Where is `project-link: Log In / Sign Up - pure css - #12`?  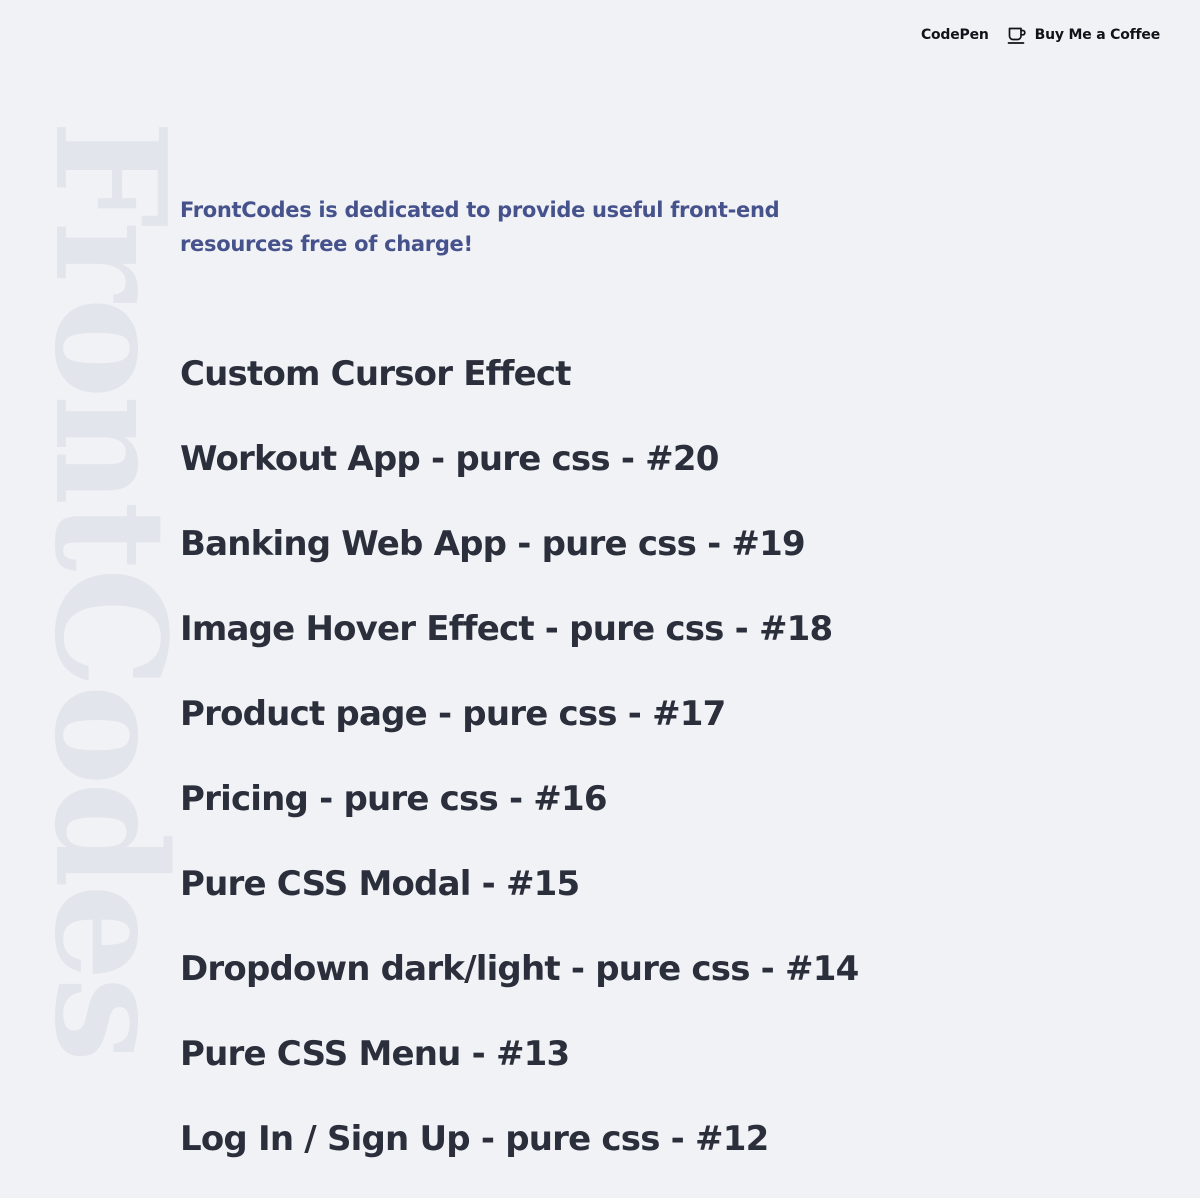 project-link: Log In / Sign Up - pure css - #12 is located at coordinates (474, 1139).